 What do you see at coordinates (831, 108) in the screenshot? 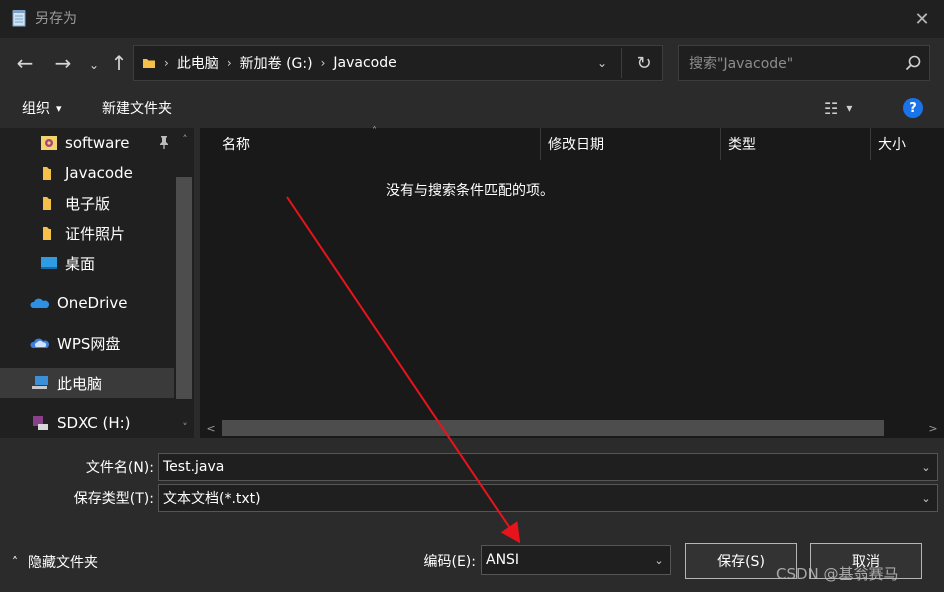
I see `details-view-icon: ☷` at bounding box center [831, 108].